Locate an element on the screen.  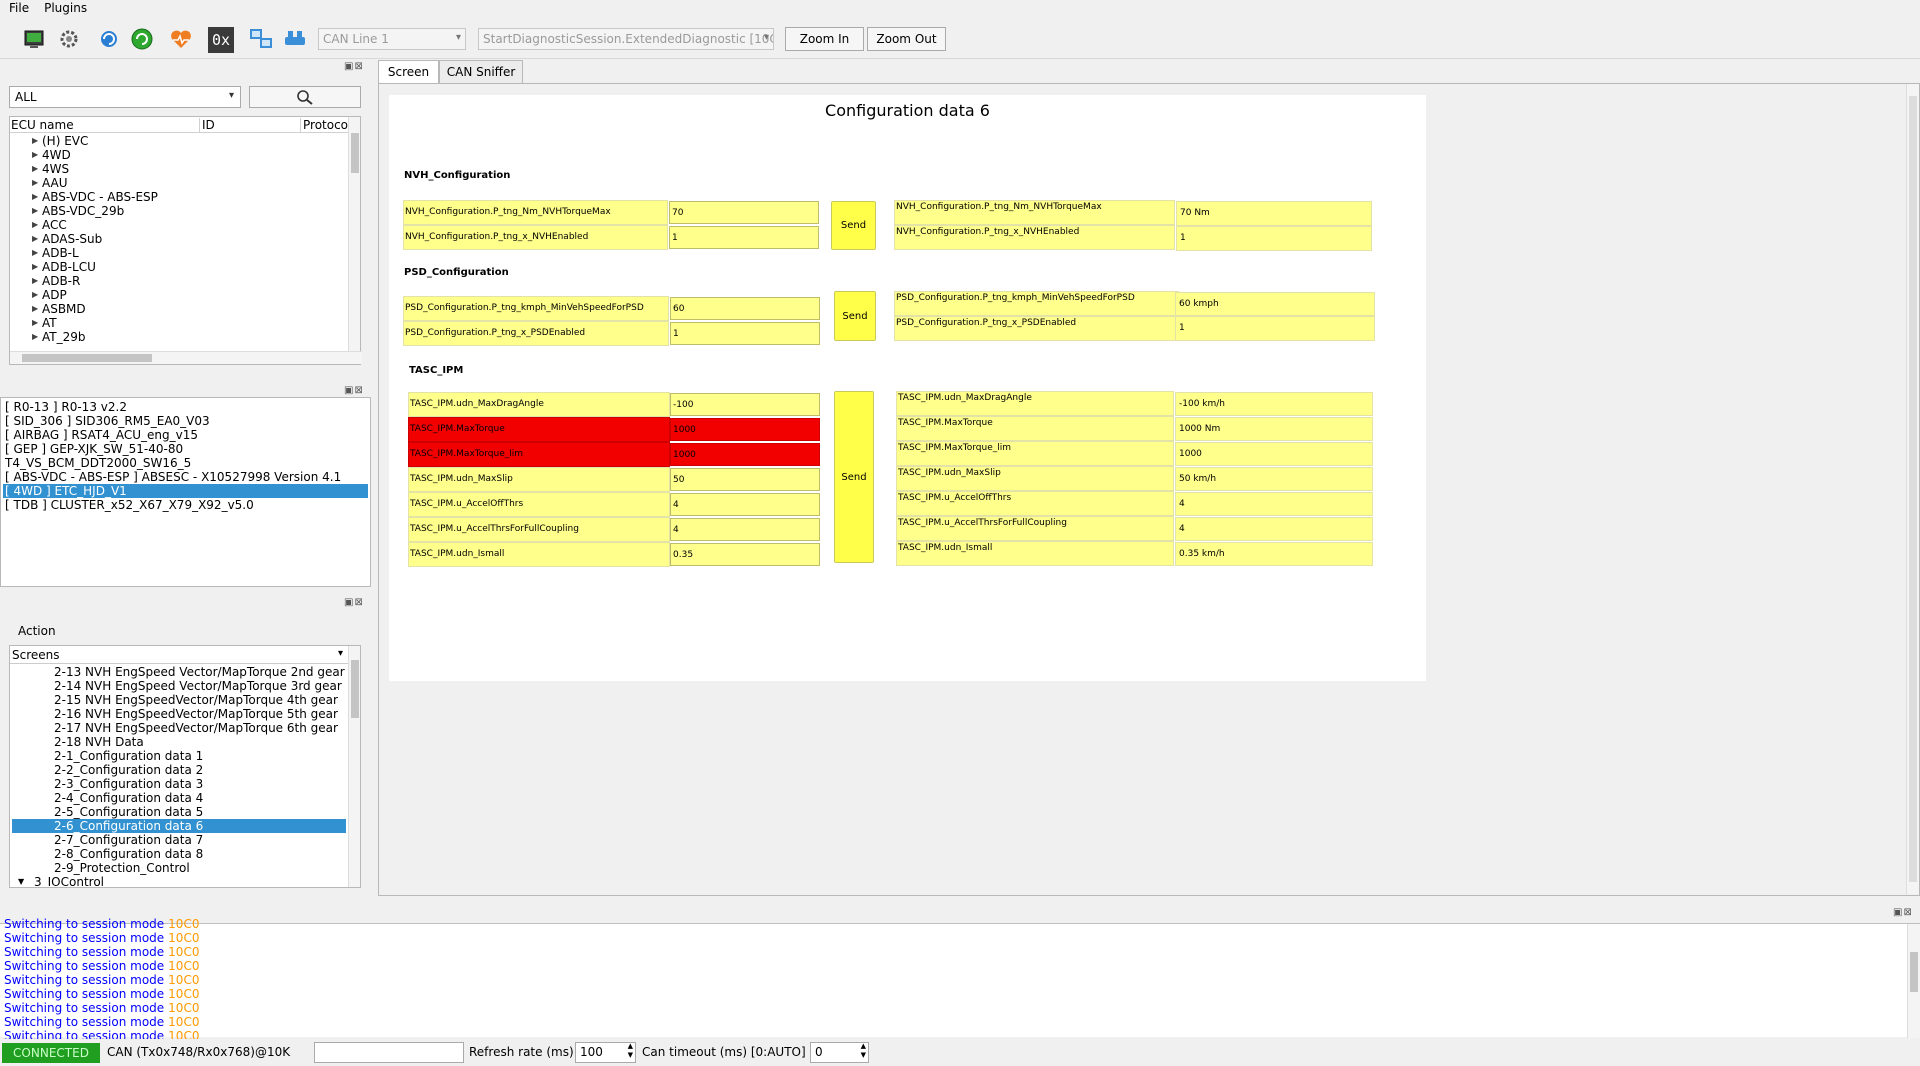
tasc-input-field: 50 is located at coordinates (745, 479).